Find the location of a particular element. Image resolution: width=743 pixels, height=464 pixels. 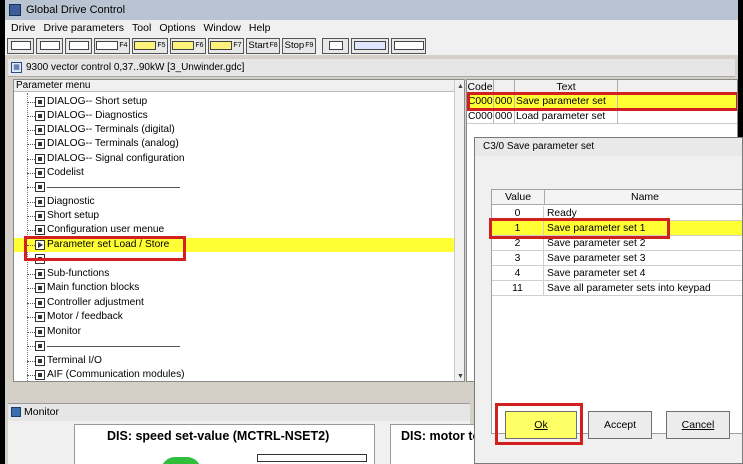

f7-key: F7 is located at coordinates (237, 45).